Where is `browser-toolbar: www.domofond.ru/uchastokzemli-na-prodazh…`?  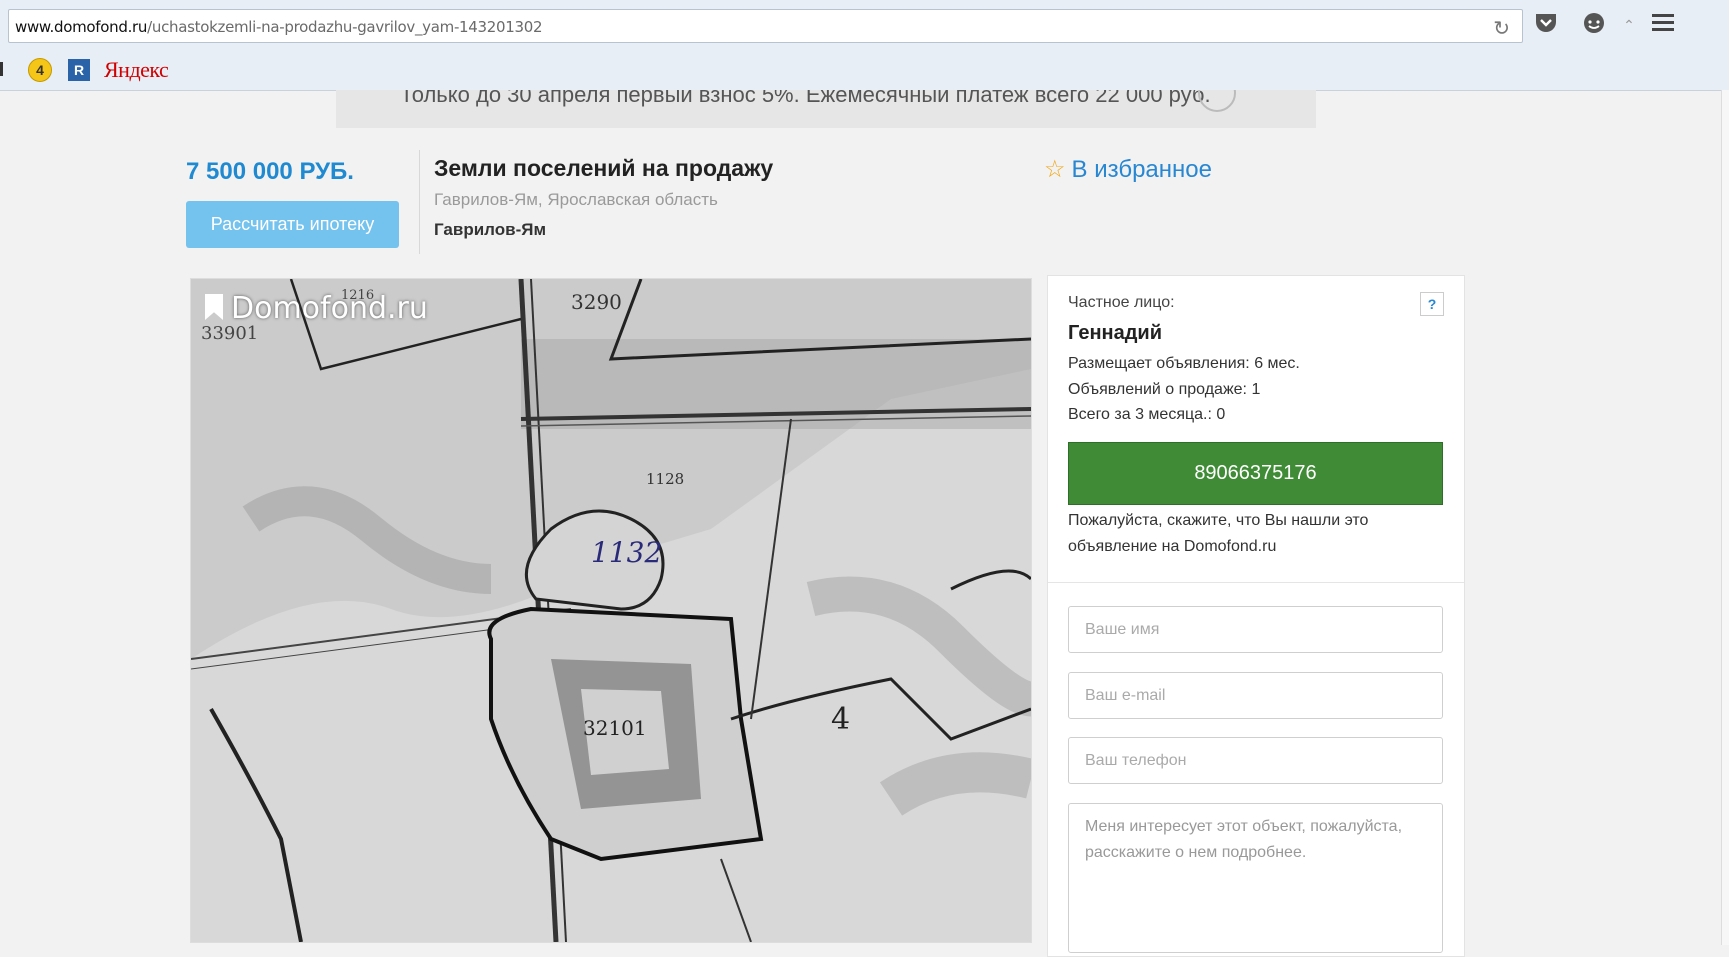
browser-toolbar: www.domofond.ru/uchastokzemli-na-prodazh… is located at coordinates (864, 45).